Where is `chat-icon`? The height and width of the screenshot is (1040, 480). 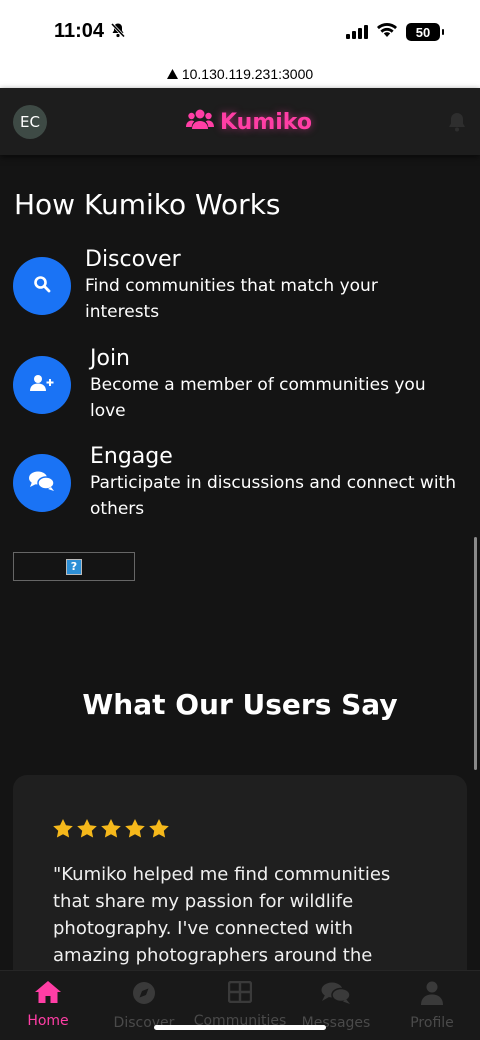
chat-icon is located at coordinates (336, 998).